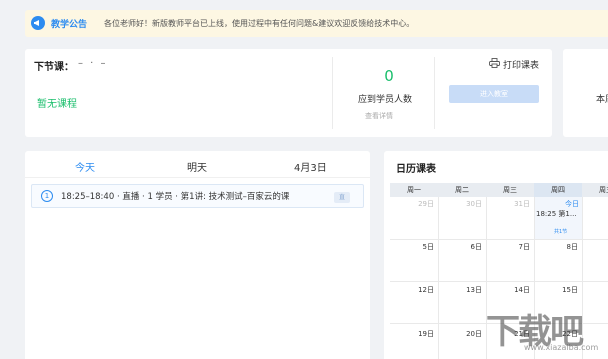 The image size is (608, 359). I want to click on calendar-date: 13日, so click(462, 290).